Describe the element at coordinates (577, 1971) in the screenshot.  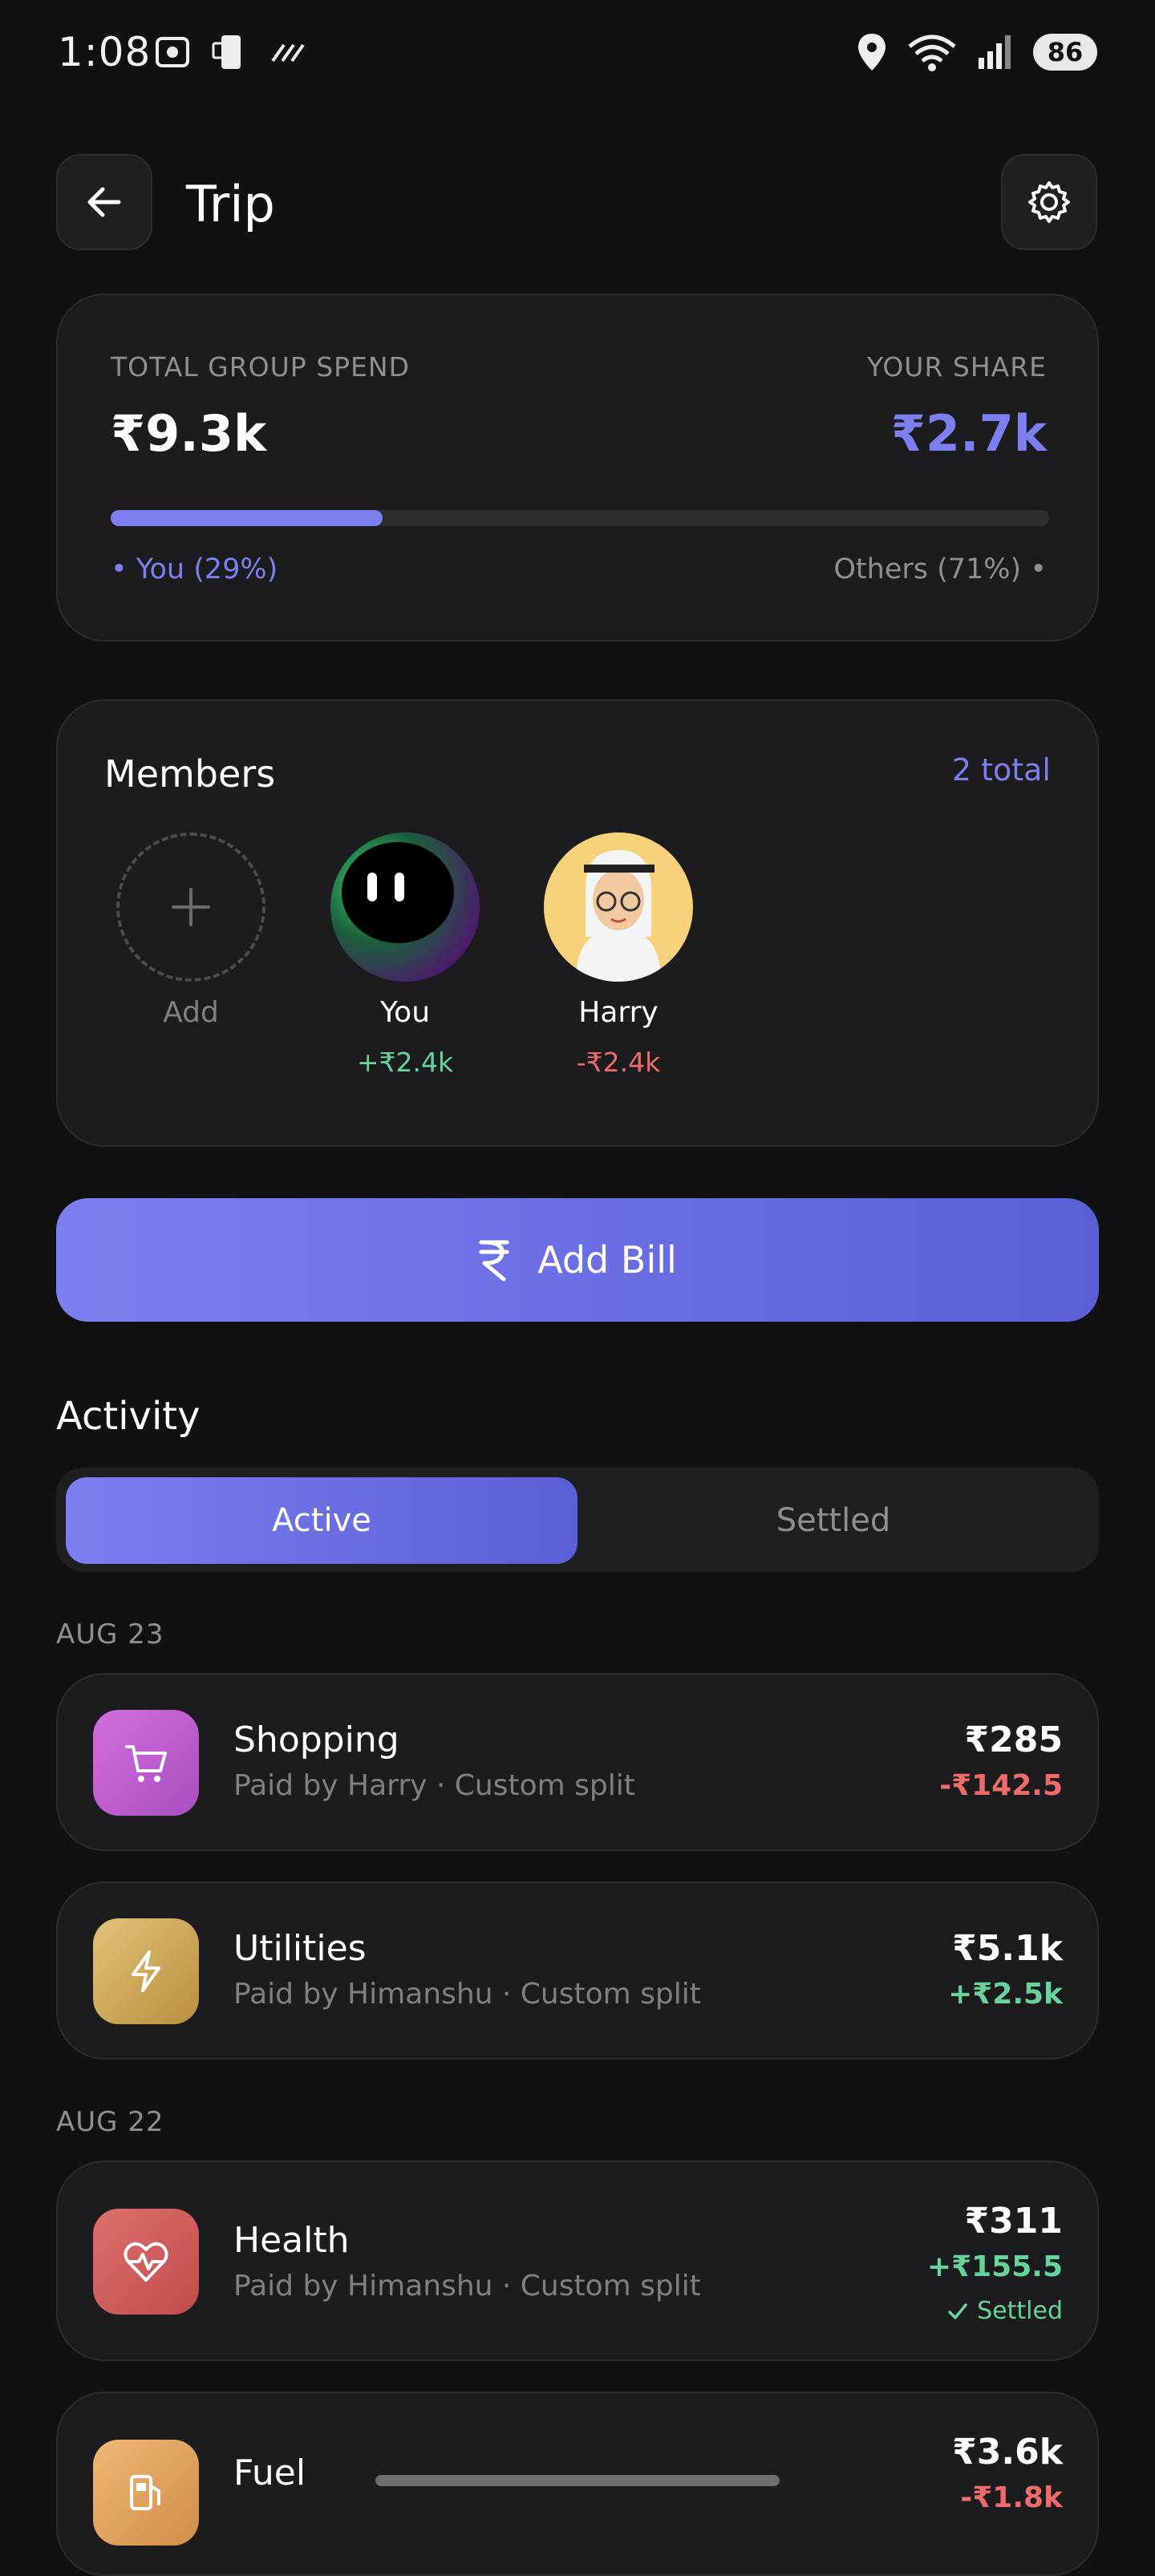
I see `transaction-card-utilities` at that location.